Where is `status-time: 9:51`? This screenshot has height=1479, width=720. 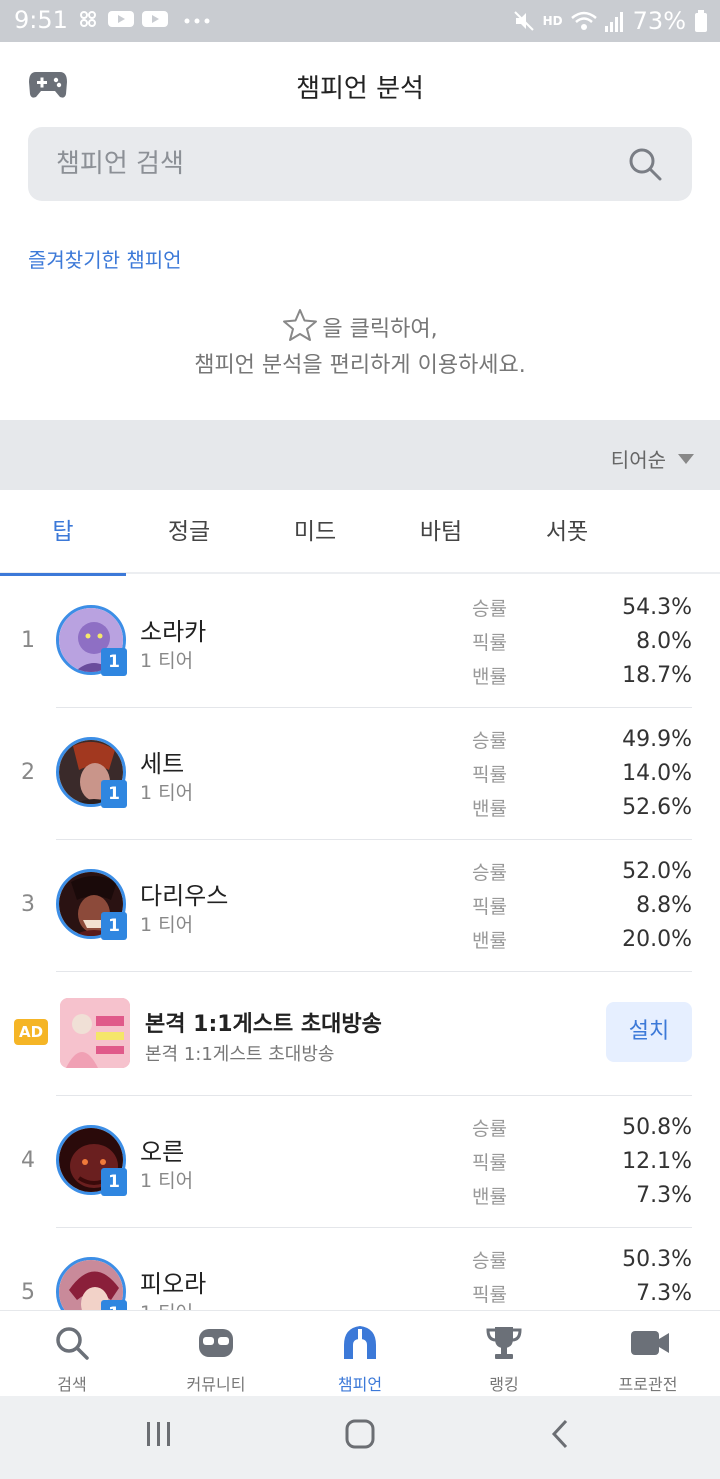 status-time: 9:51 is located at coordinates (41, 20).